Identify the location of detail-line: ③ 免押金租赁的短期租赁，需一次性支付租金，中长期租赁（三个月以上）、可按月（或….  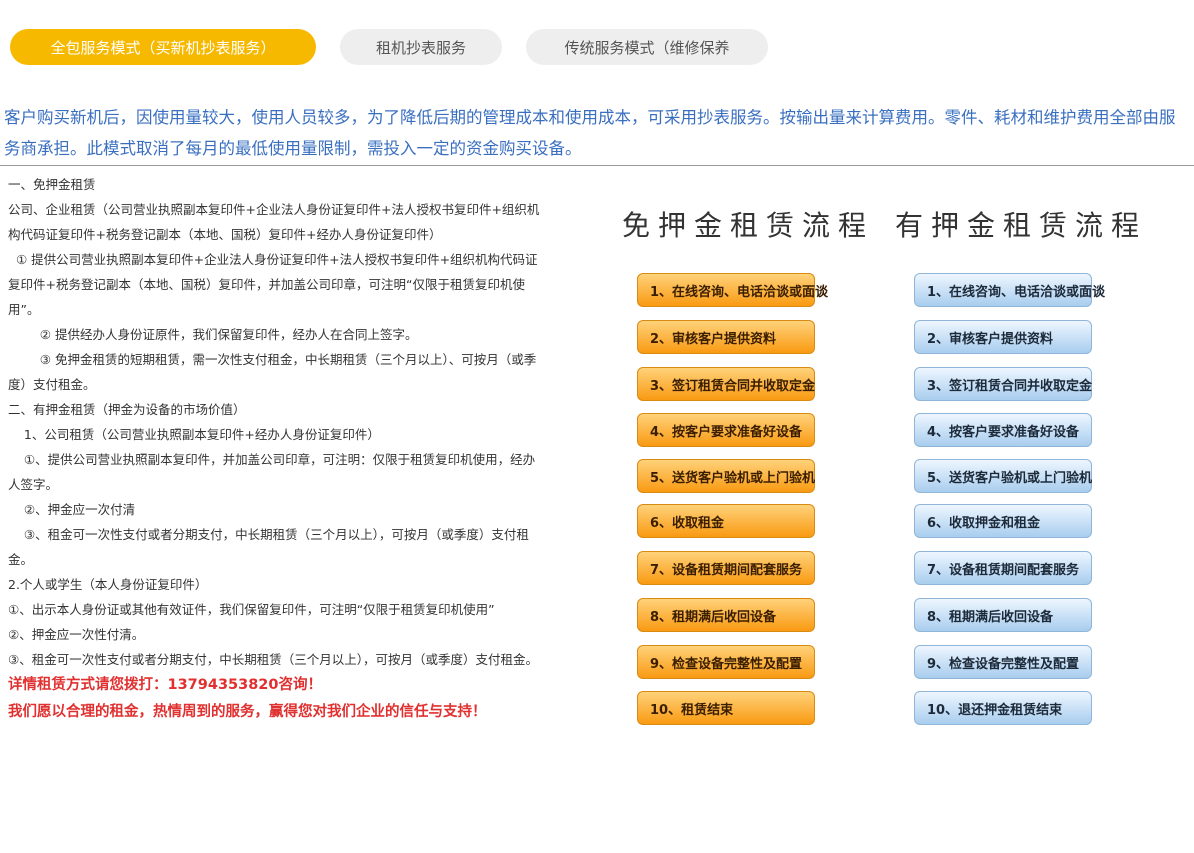
(272, 372).